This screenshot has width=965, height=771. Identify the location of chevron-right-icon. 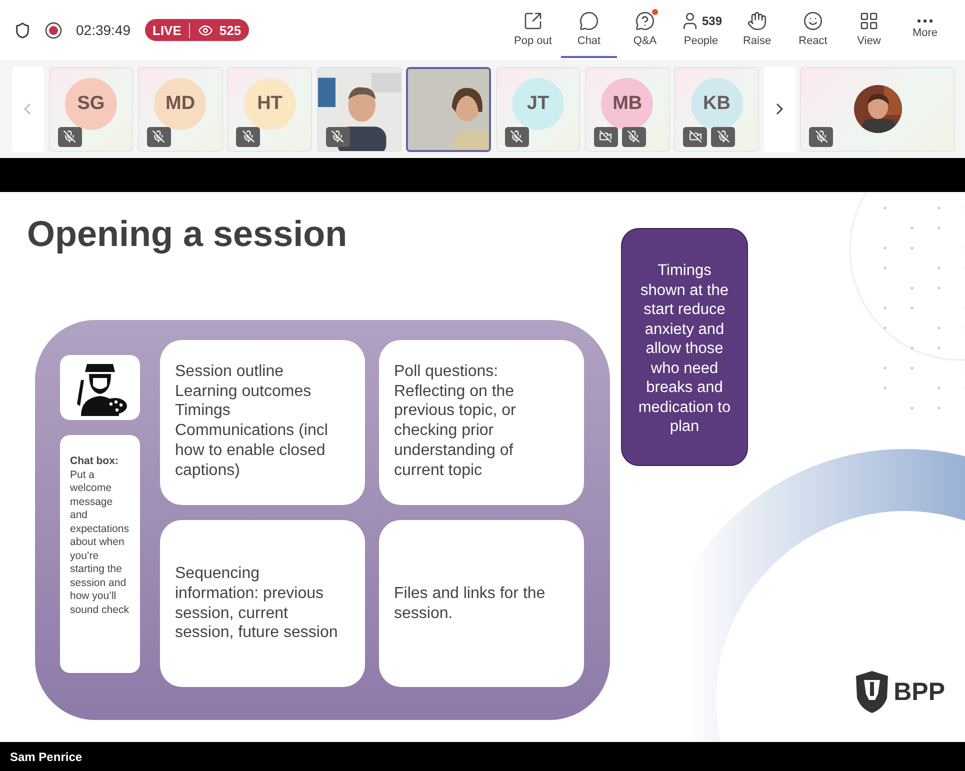
(780, 109).